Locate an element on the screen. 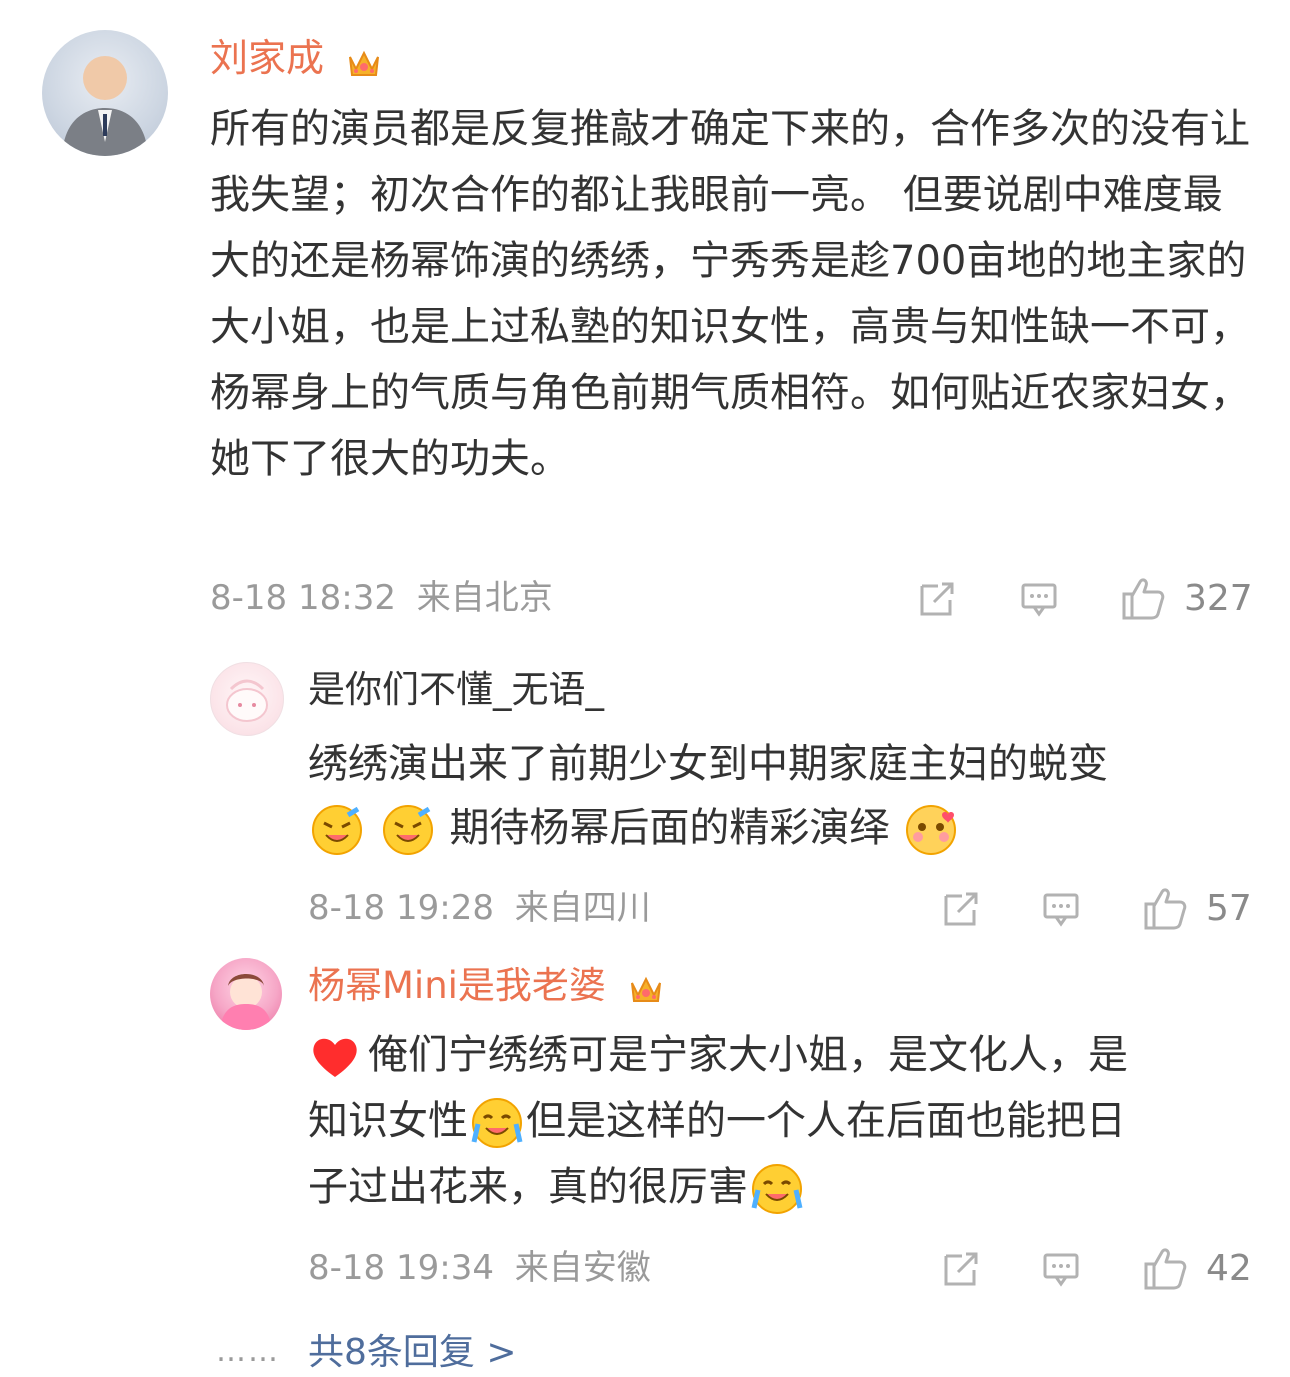  username-text: 杨幂Mini是我老婆 is located at coordinates (457, 985).